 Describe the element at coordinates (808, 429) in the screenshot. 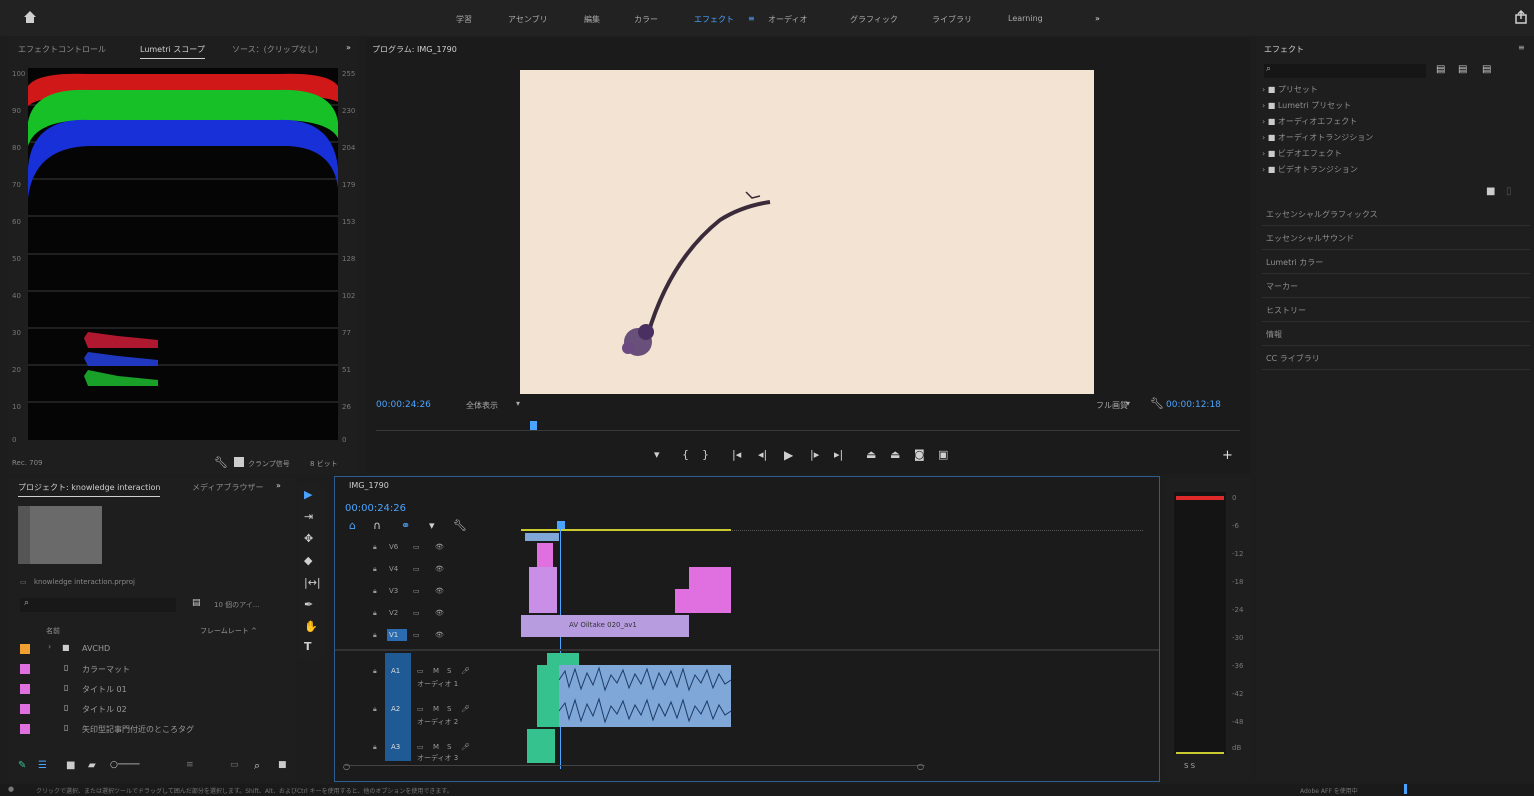

I see `program-scrubber` at that location.